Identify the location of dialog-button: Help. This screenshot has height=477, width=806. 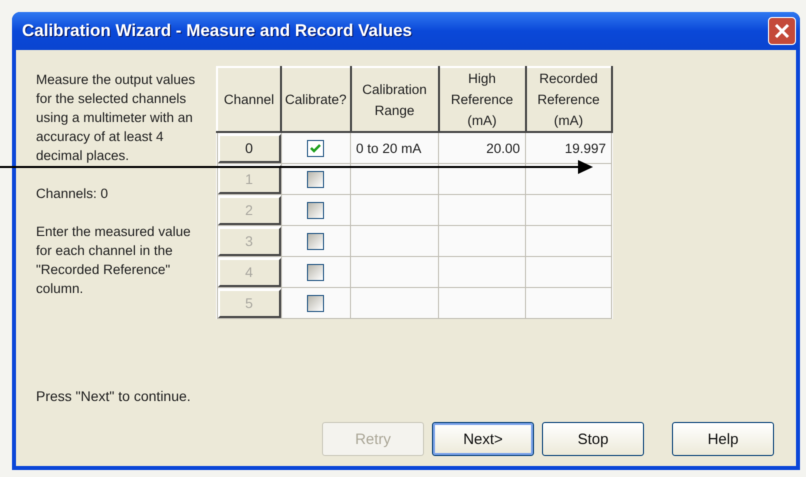
(723, 439).